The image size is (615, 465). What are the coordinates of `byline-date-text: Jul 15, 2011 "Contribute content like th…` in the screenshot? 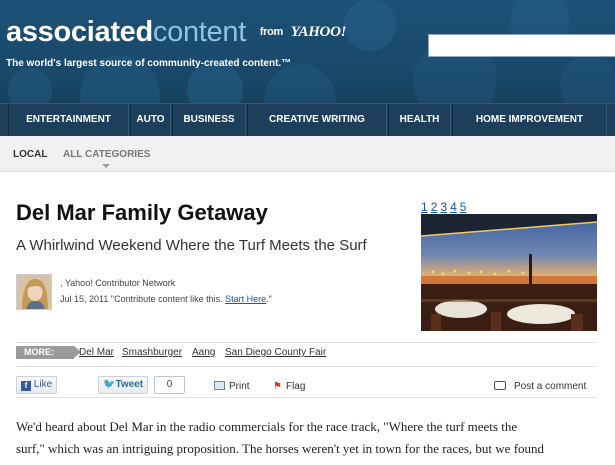 It's located at (141, 299).